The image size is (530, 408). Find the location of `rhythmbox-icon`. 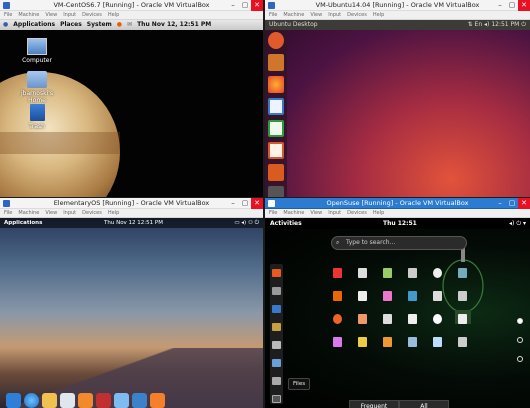

rhythmbox-icon is located at coordinates (276, 327).